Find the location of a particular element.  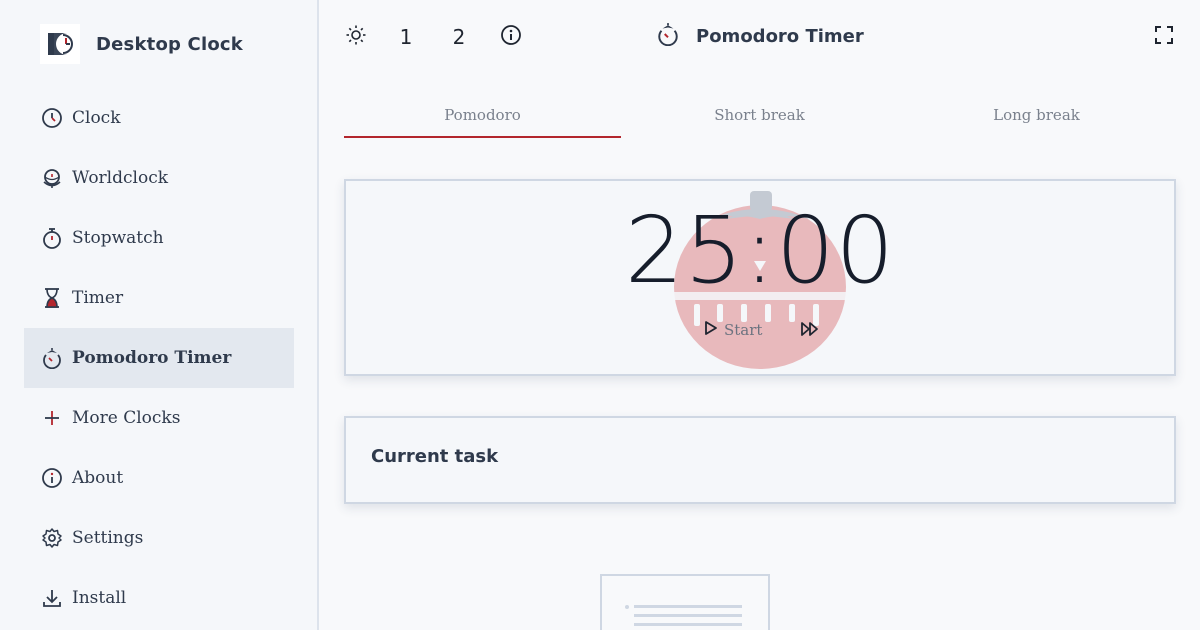

app-logo is located at coordinates (60, 44).